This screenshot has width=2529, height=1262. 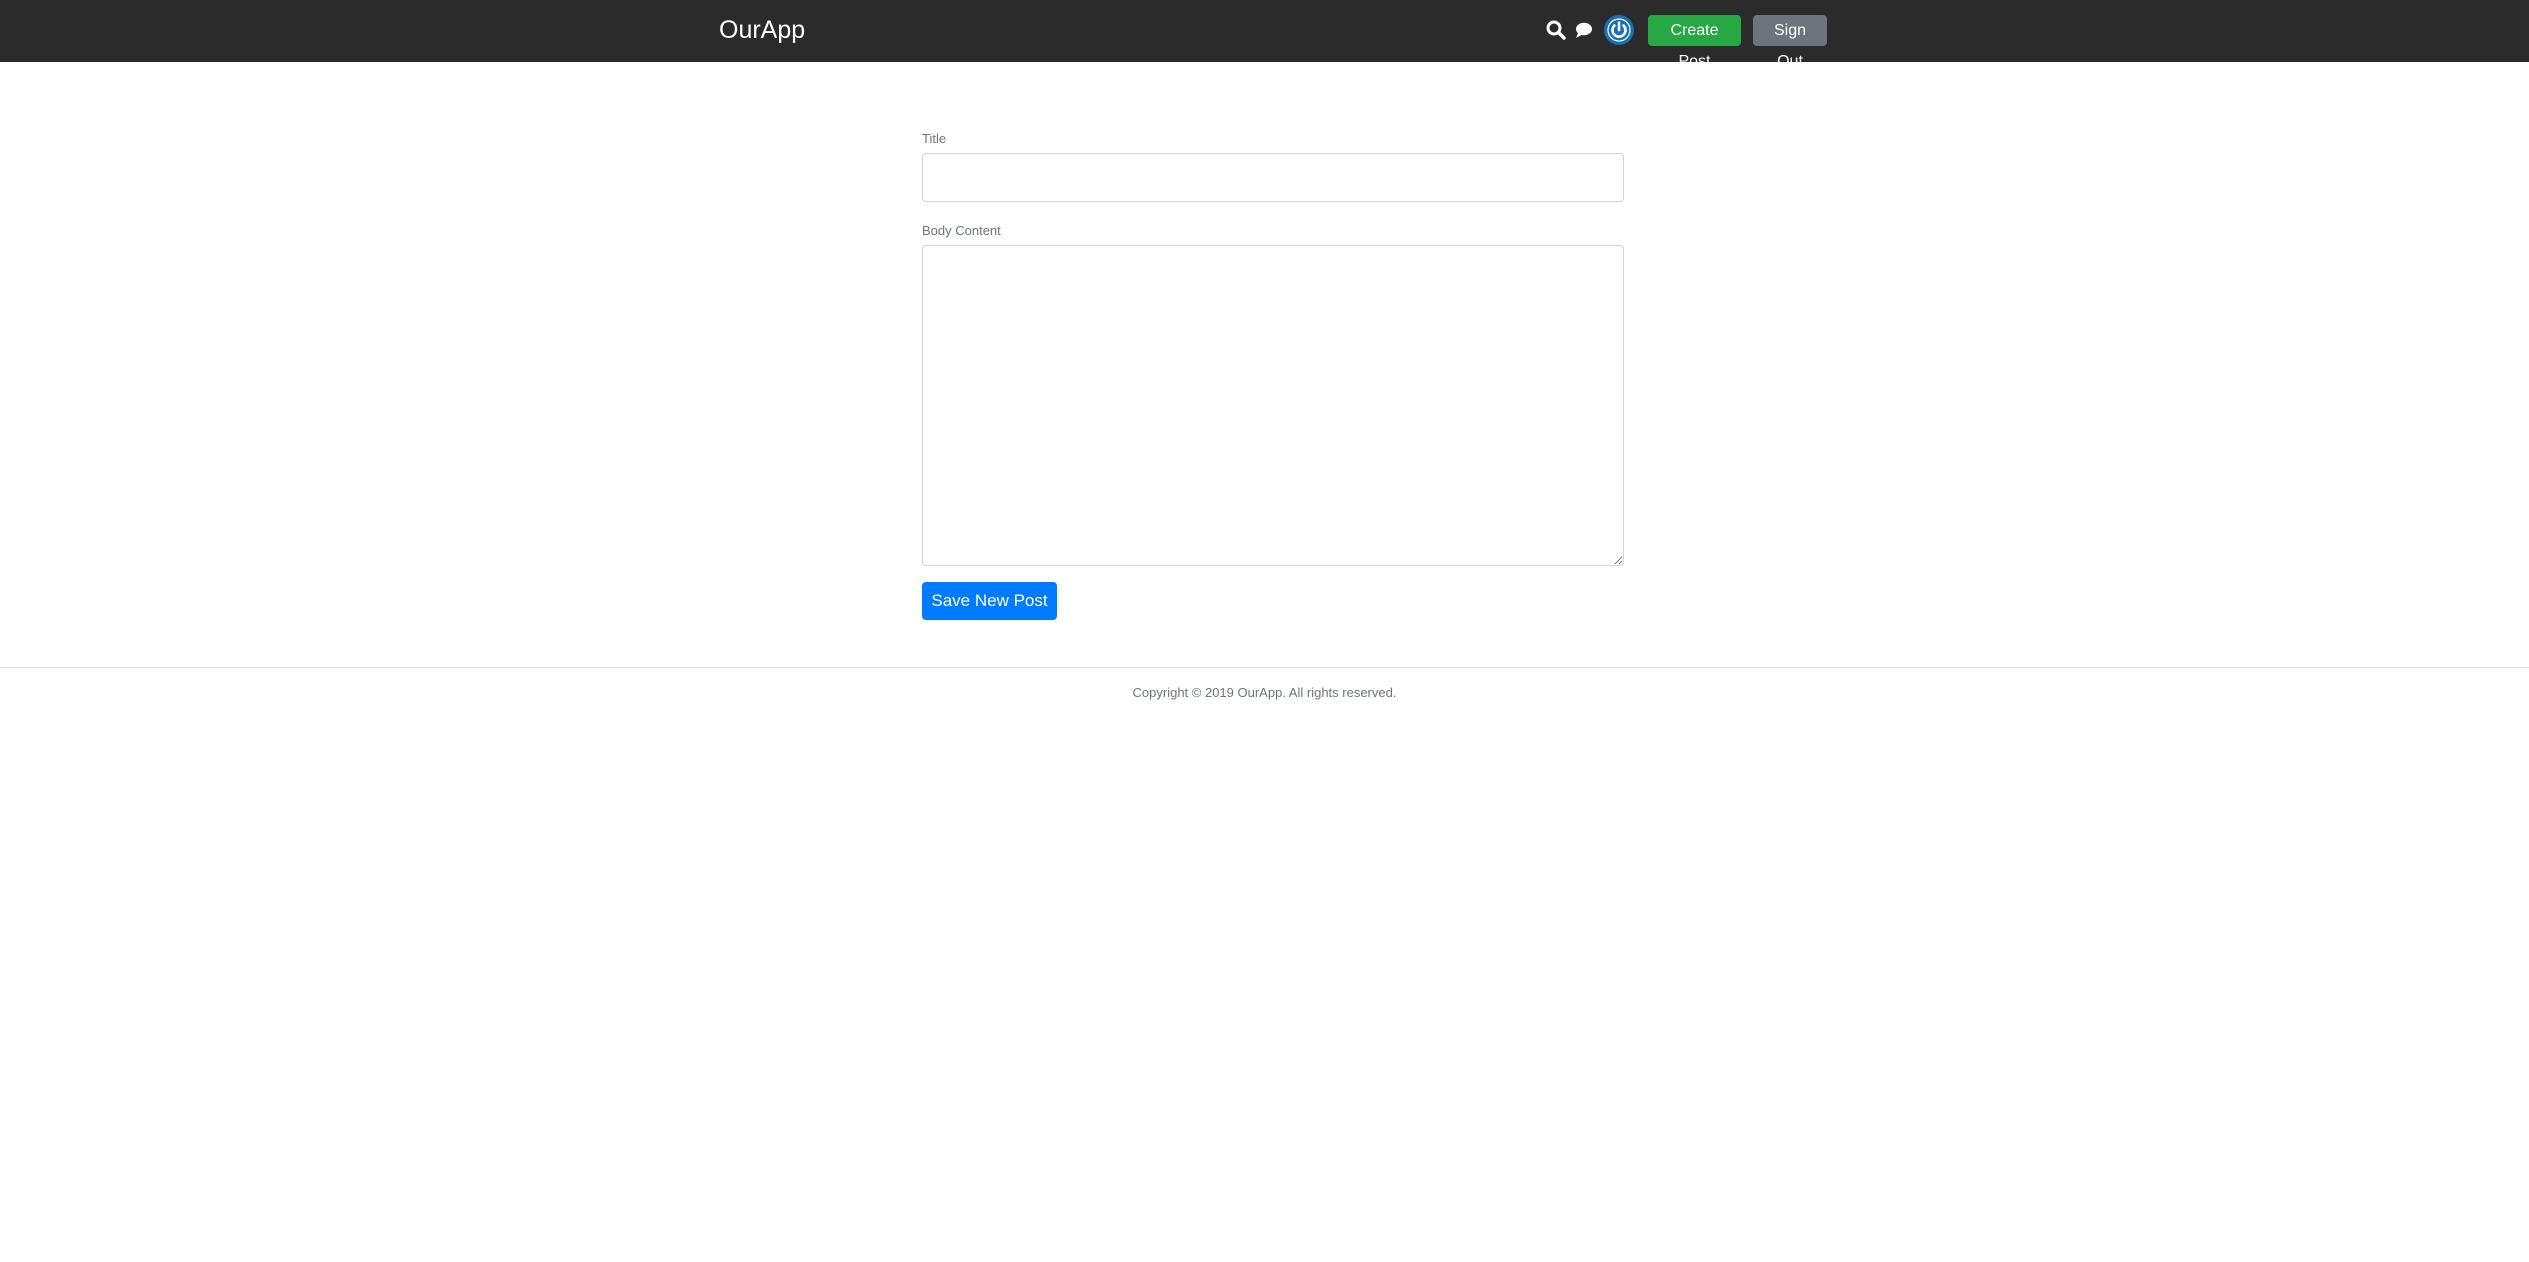 What do you see at coordinates (1273, 405) in the screenshot?
I see `body-content-textarea` at bounding box center [1273, 405].